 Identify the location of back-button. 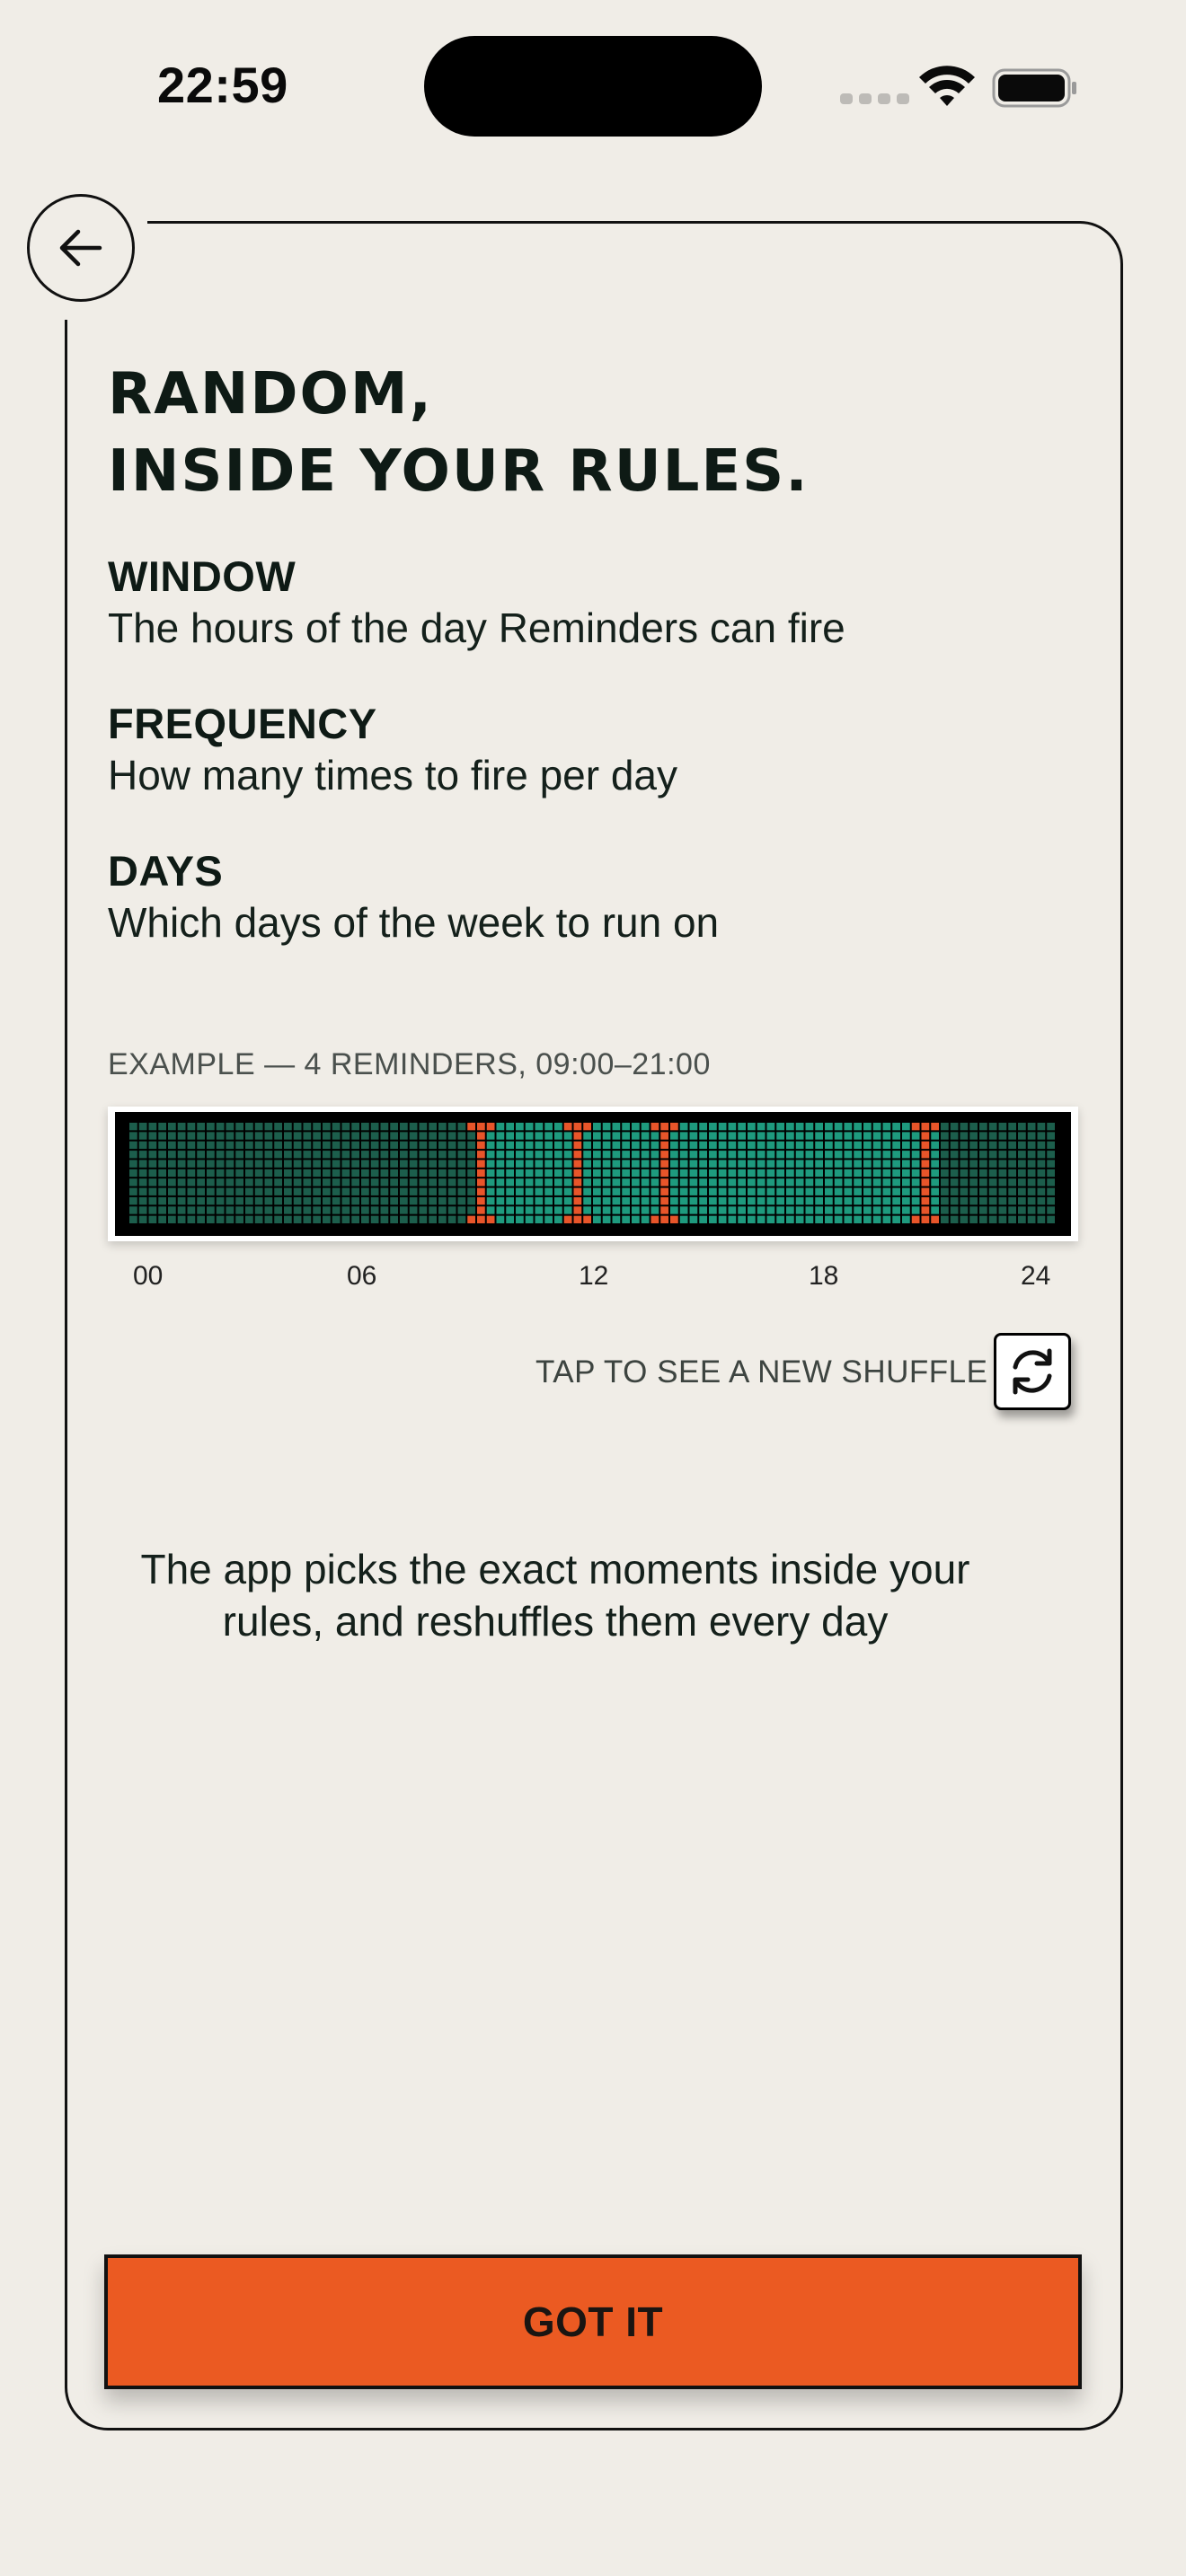
(81, 248).